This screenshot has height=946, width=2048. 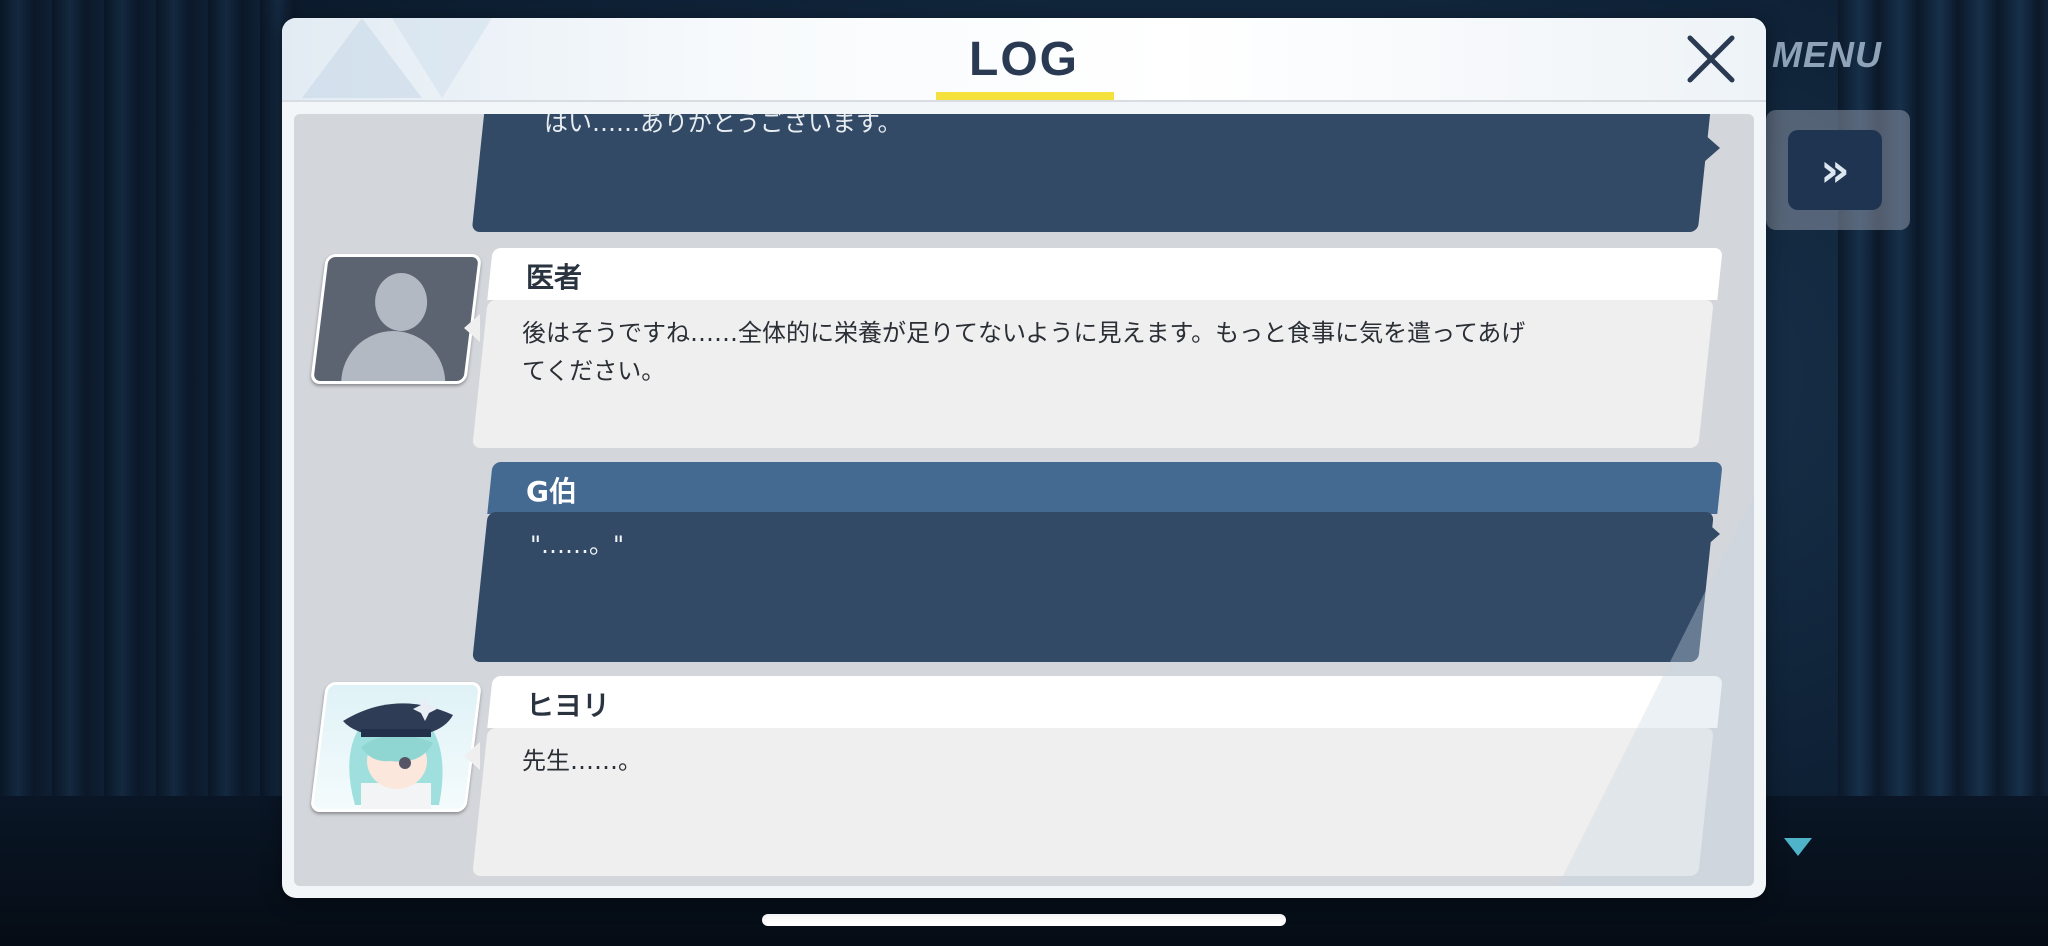 I want to click on speaker-name: 医者, so click(x=554, y=277).